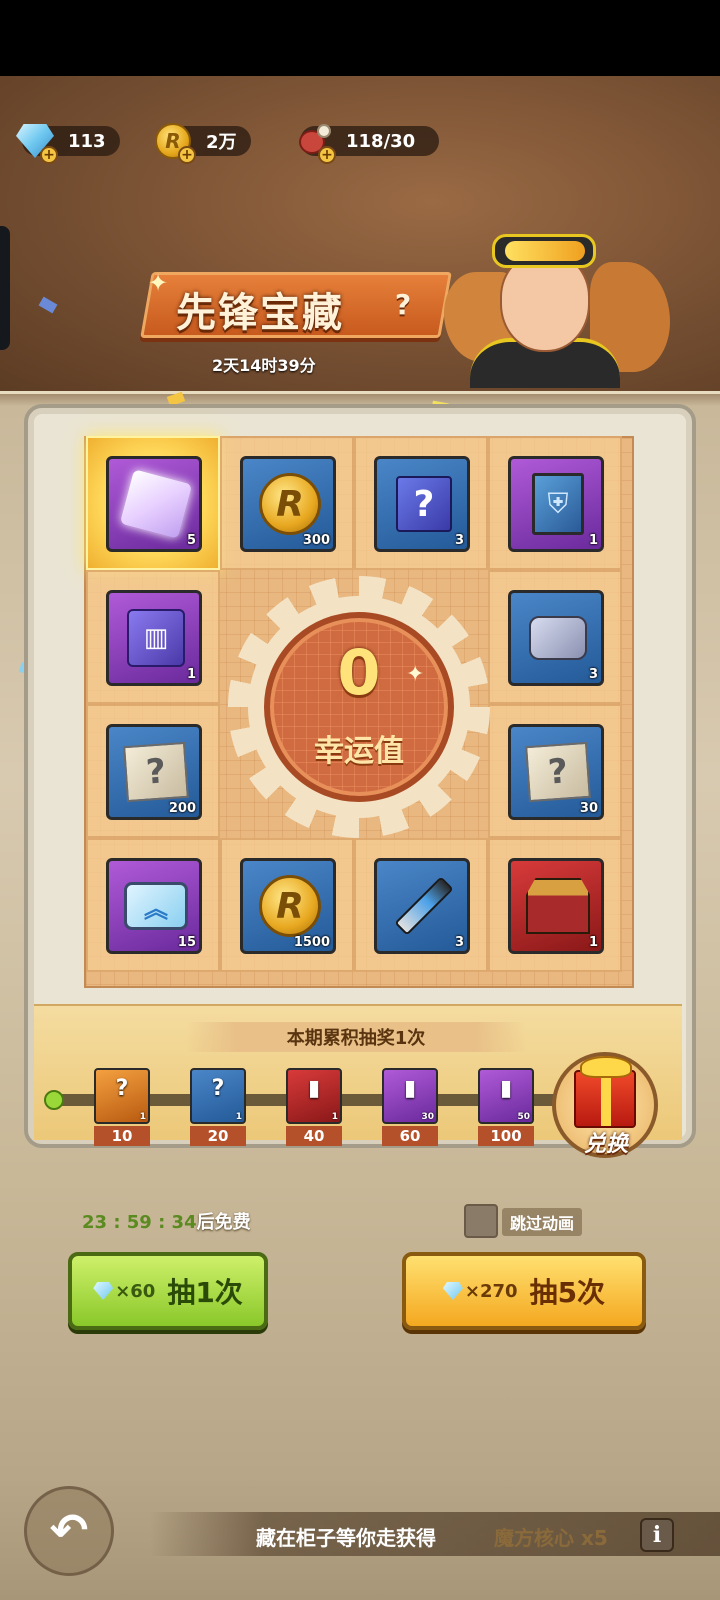 Image resolution: width=720 pixels, height=1600 pixels. I want to click on prize-item: R 300, so click(288, 504).